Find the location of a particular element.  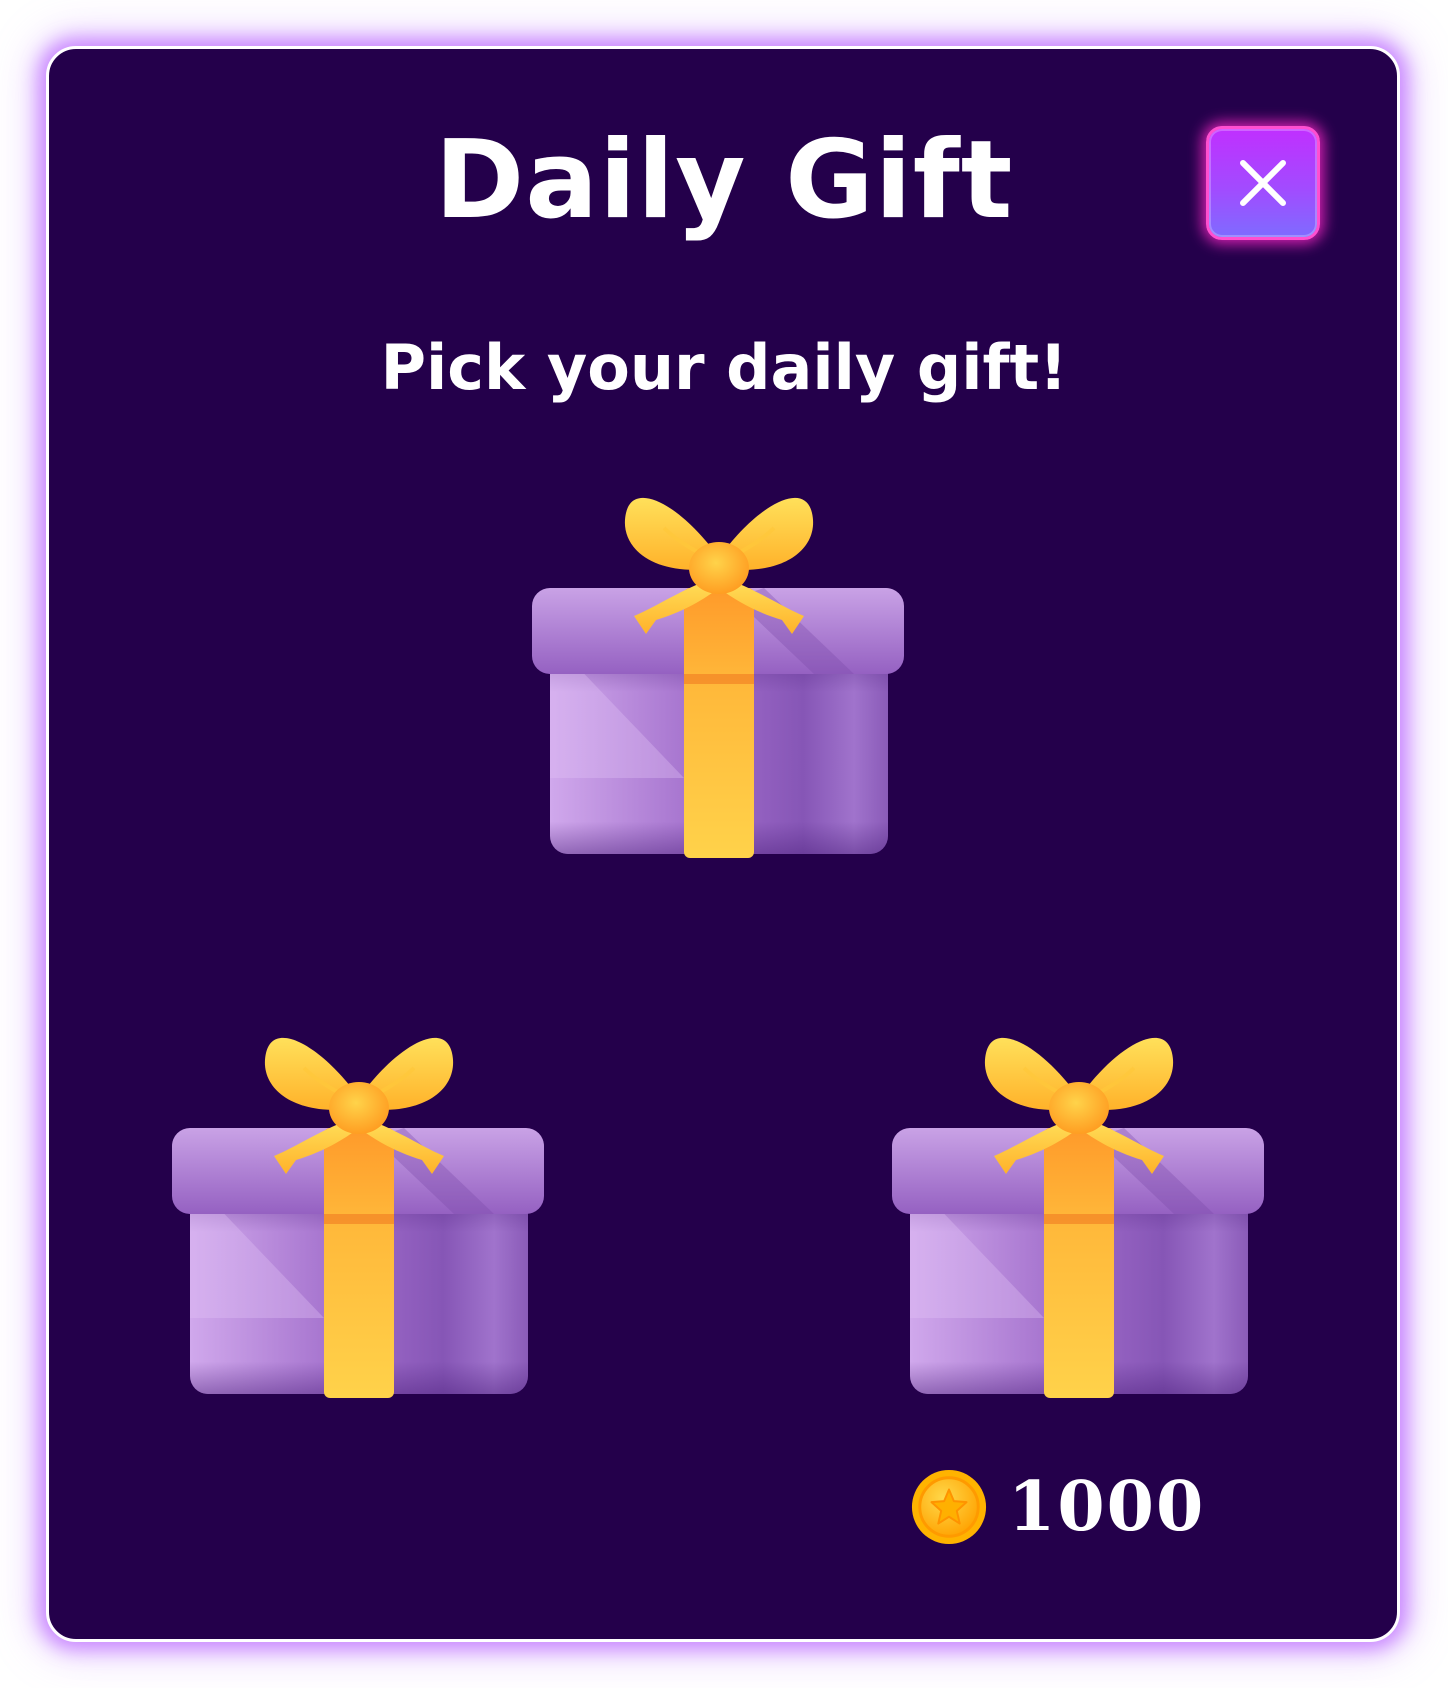

gift-box-top is located at coordinates (724, 698).